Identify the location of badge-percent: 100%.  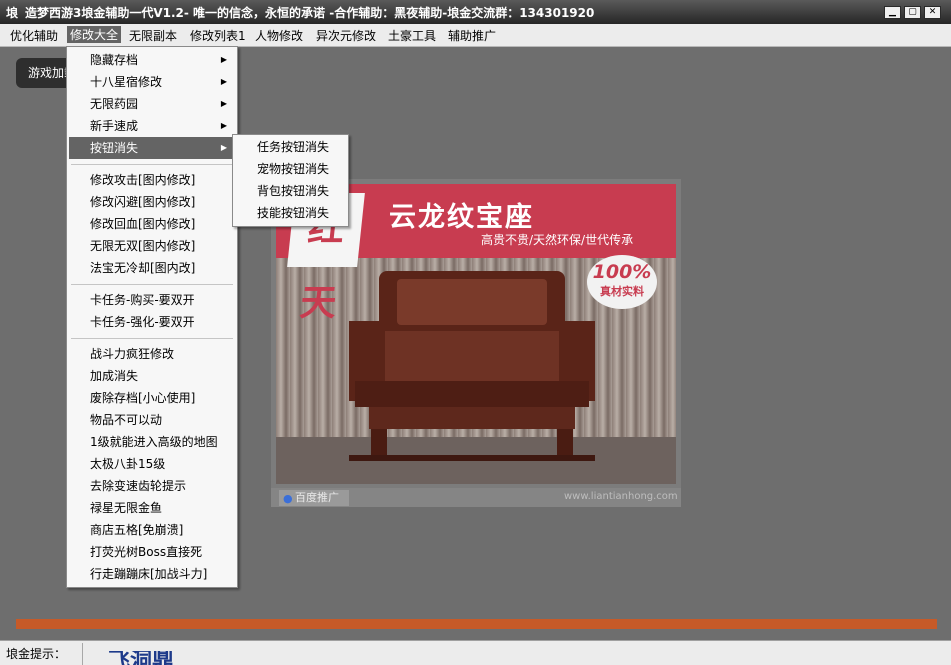
(622, 272).